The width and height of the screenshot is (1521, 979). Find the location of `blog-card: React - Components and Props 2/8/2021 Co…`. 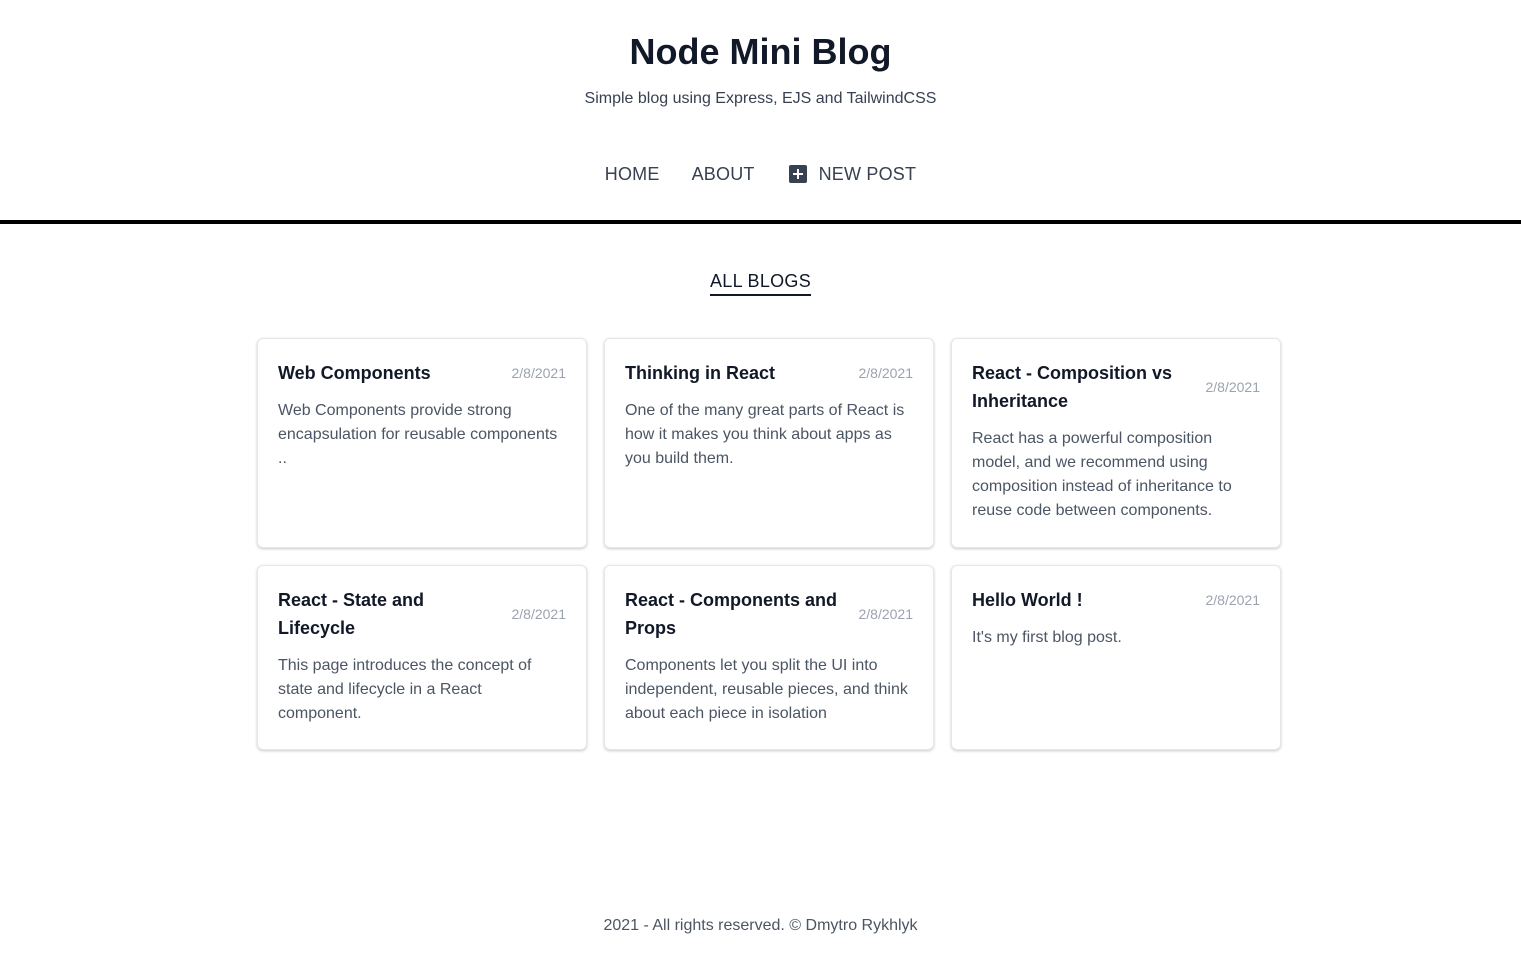

blog-card: React - Components and Props 2/8/2021 Co… is located at coordinates (769, 657).